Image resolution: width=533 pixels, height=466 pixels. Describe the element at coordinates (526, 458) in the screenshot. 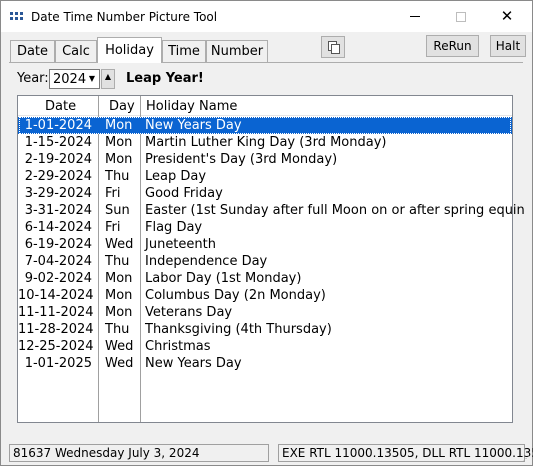

I see `resize-grip-icon: ⋰` at that location.